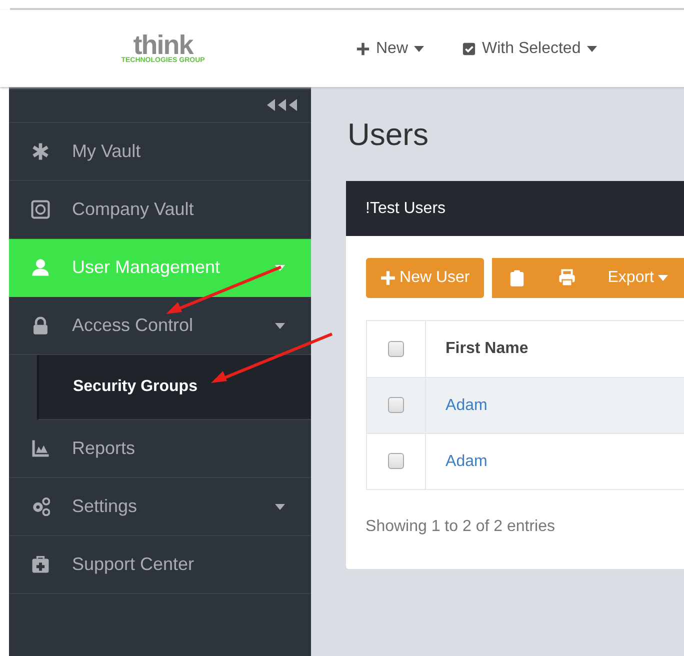 This screenshot has height=656, width=684. I want to click on safe-icon, so click(40, 209).